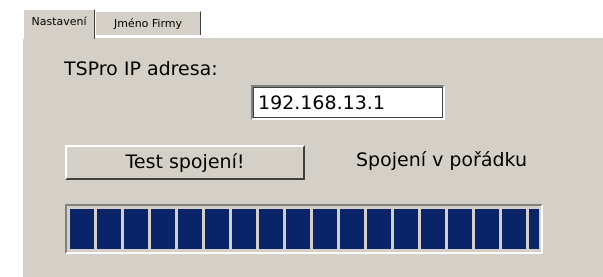 The width and height of the screenshot is (603, 277). What do you see at coordinates (348, 102) in the screenshot?
I see `ip-address-input` at bounding box center [348, 102].